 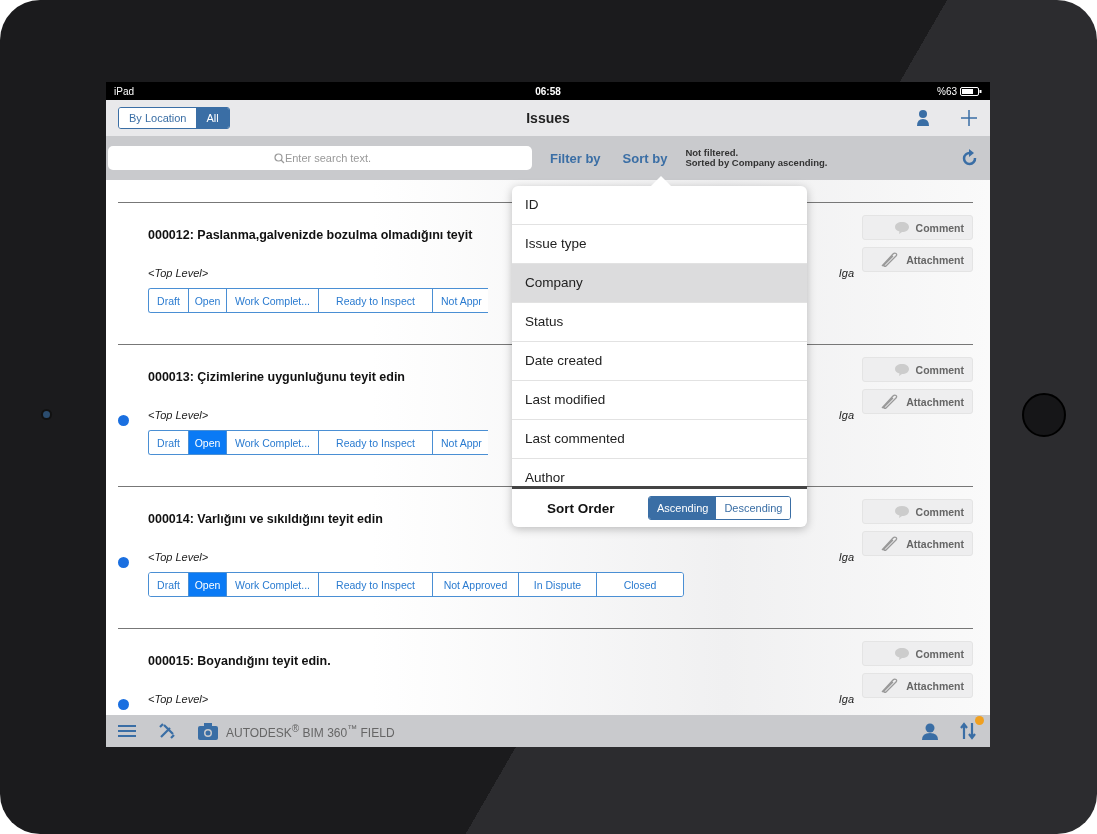 I want to click on status-segment: In Dispute, so click(x=558, y=584).